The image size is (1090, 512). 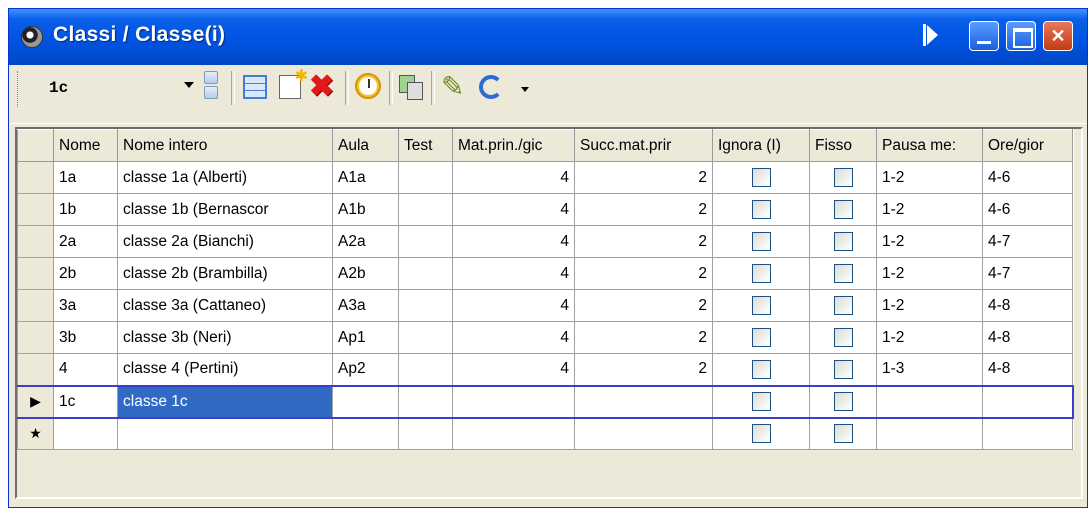 What do you see at coordinates (1027, 369) in the screenshot?
I see `cell-ore: 4-8` at bounding box center [1027, 369].